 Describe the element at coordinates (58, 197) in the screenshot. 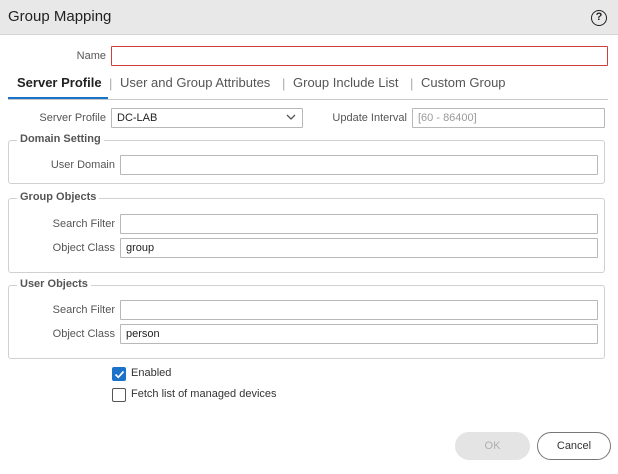

I see `group-objects-legend: Group Objects` at that location.